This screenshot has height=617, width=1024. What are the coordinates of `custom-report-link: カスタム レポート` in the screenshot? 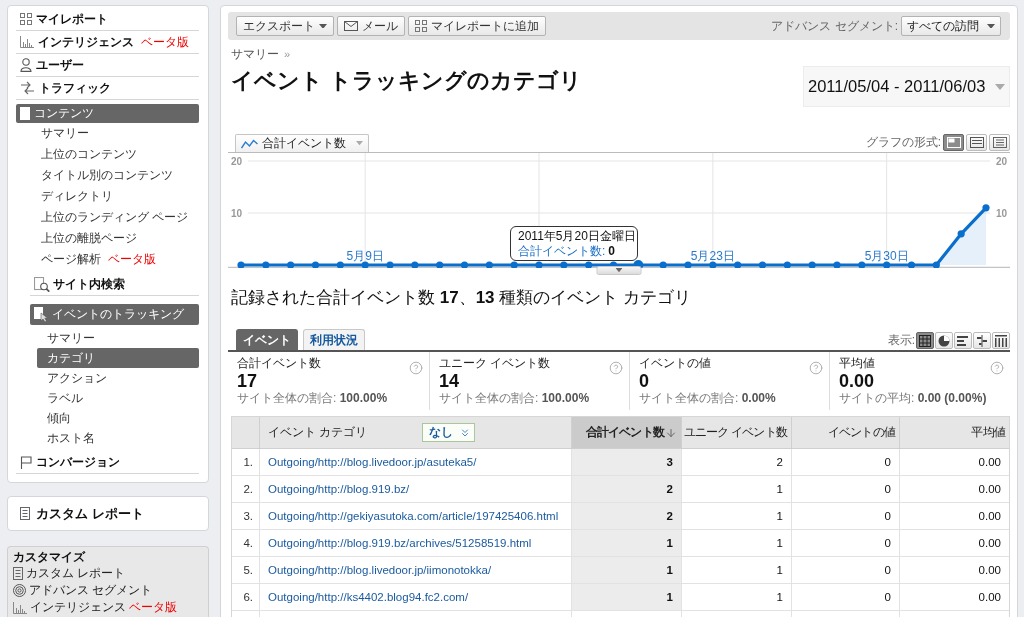 It's located at (82, 513).